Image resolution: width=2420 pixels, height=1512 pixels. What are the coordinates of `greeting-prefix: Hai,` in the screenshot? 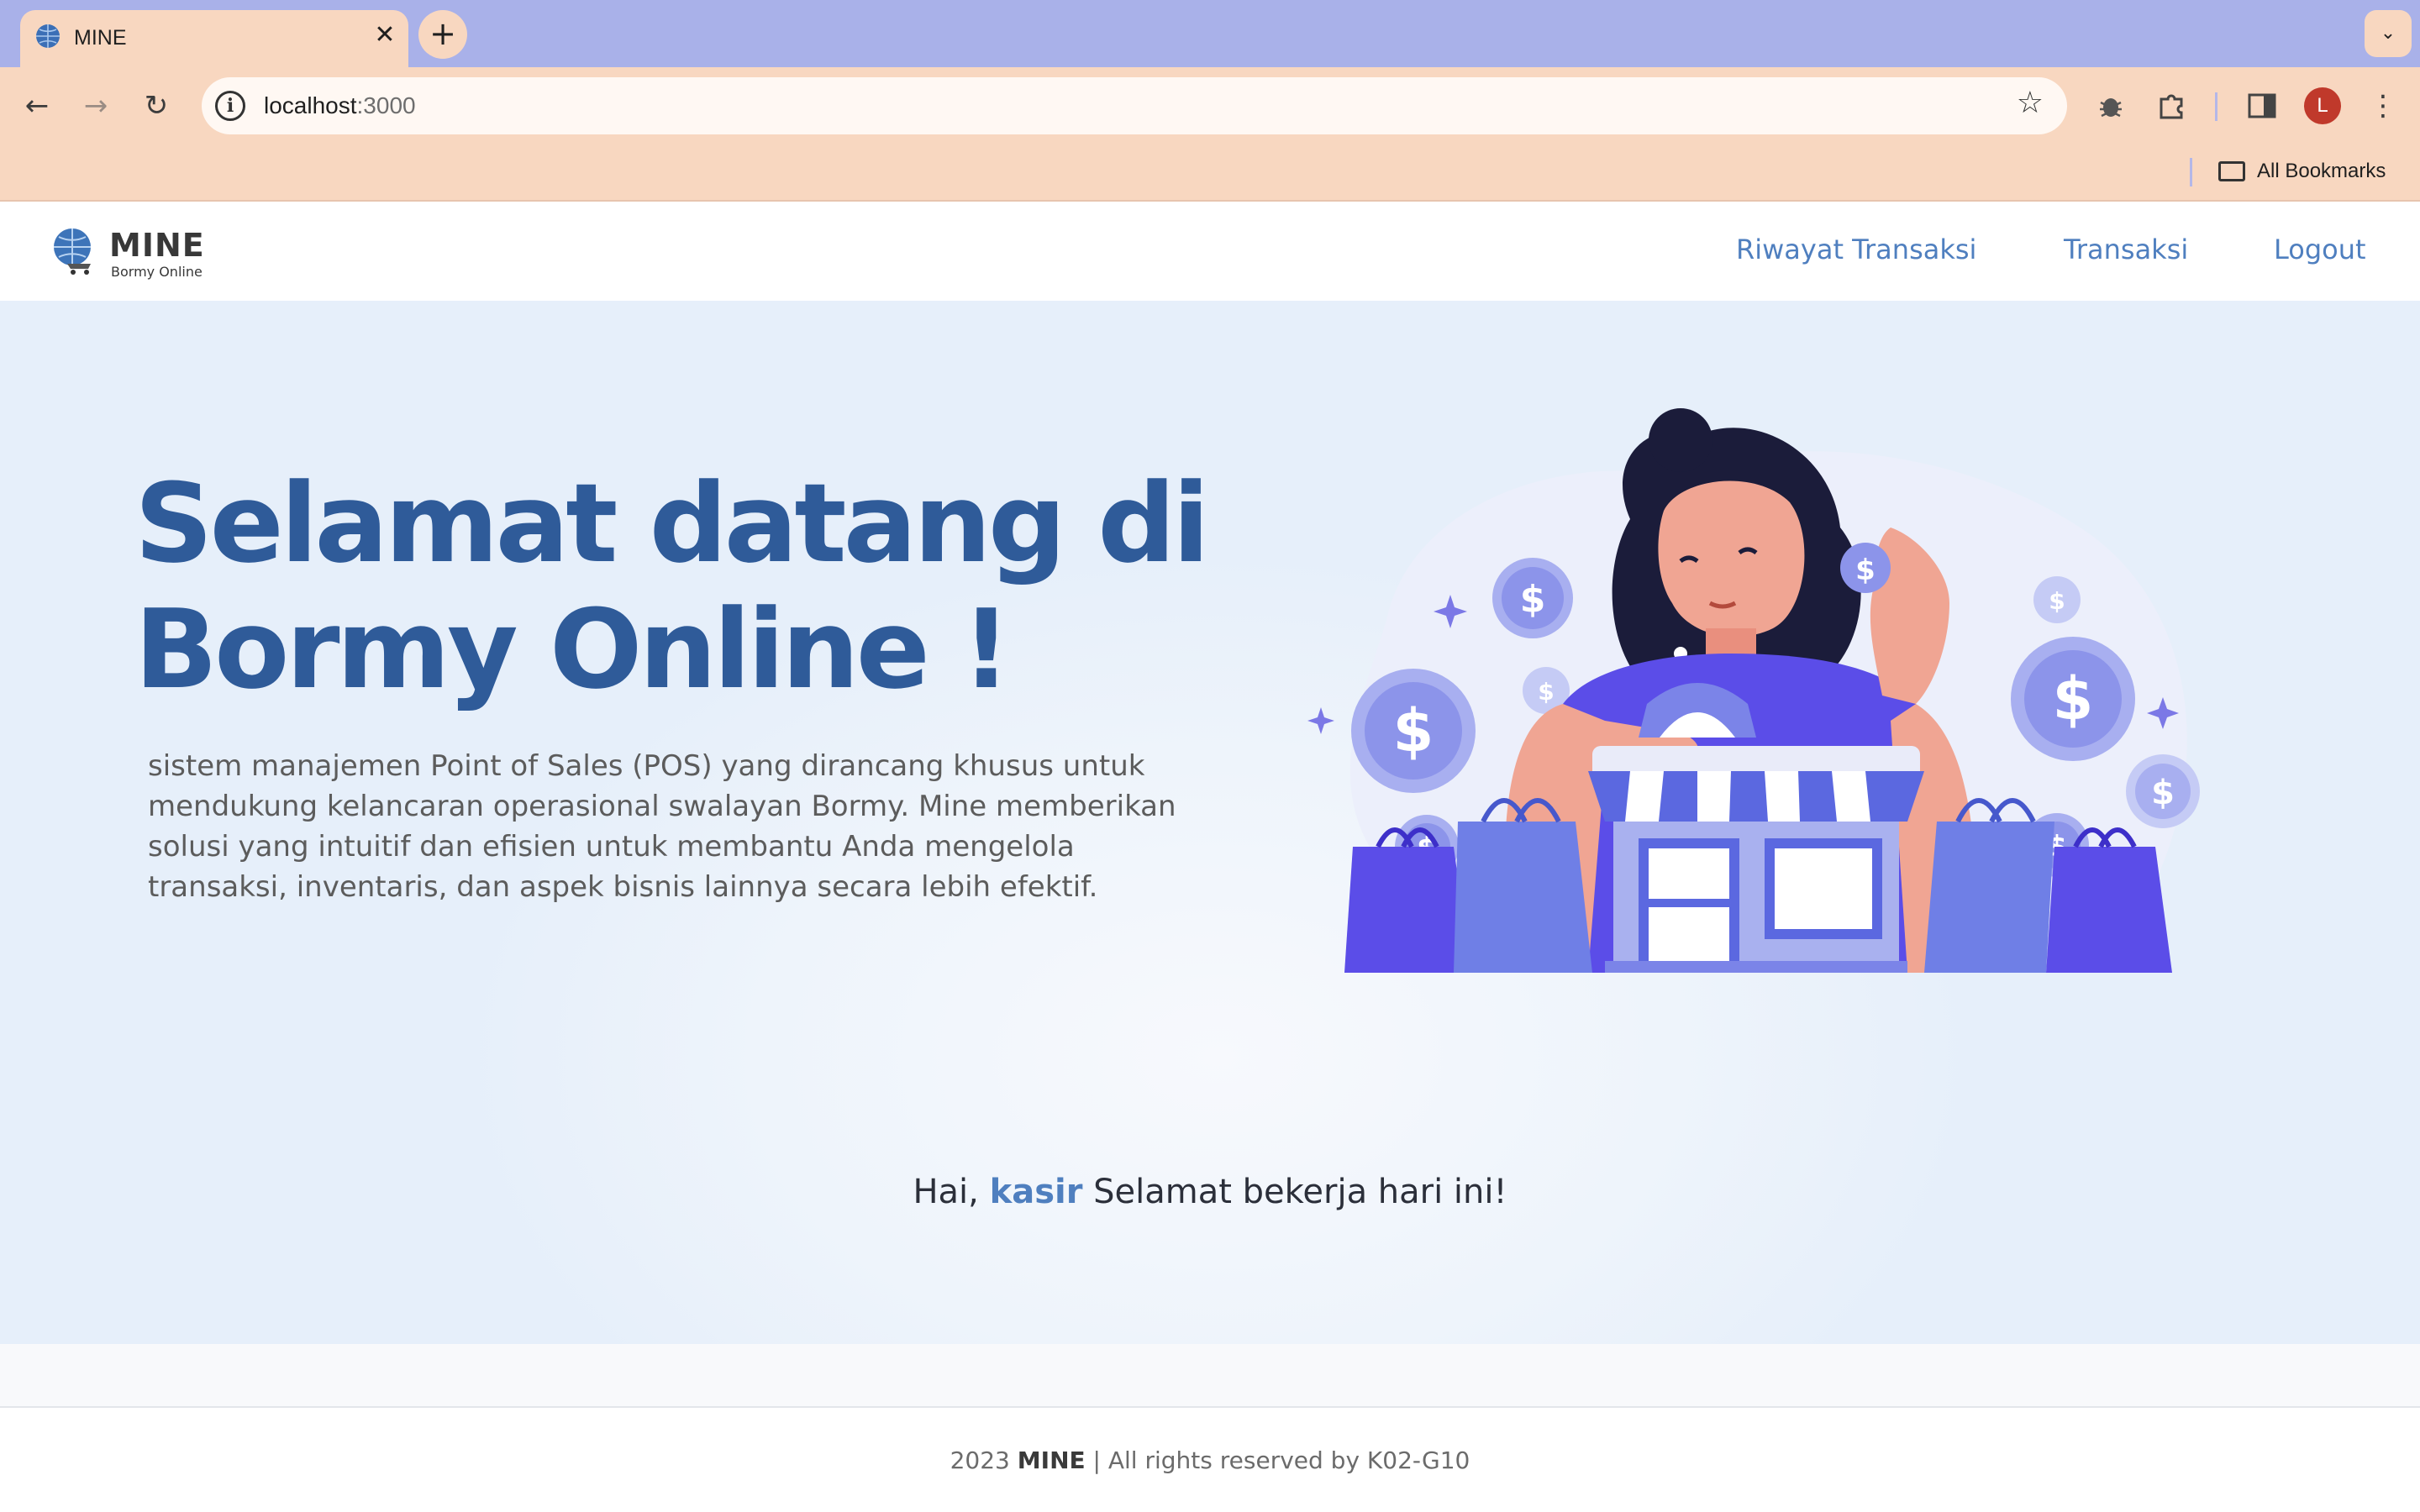 It's located at (946, 1192).